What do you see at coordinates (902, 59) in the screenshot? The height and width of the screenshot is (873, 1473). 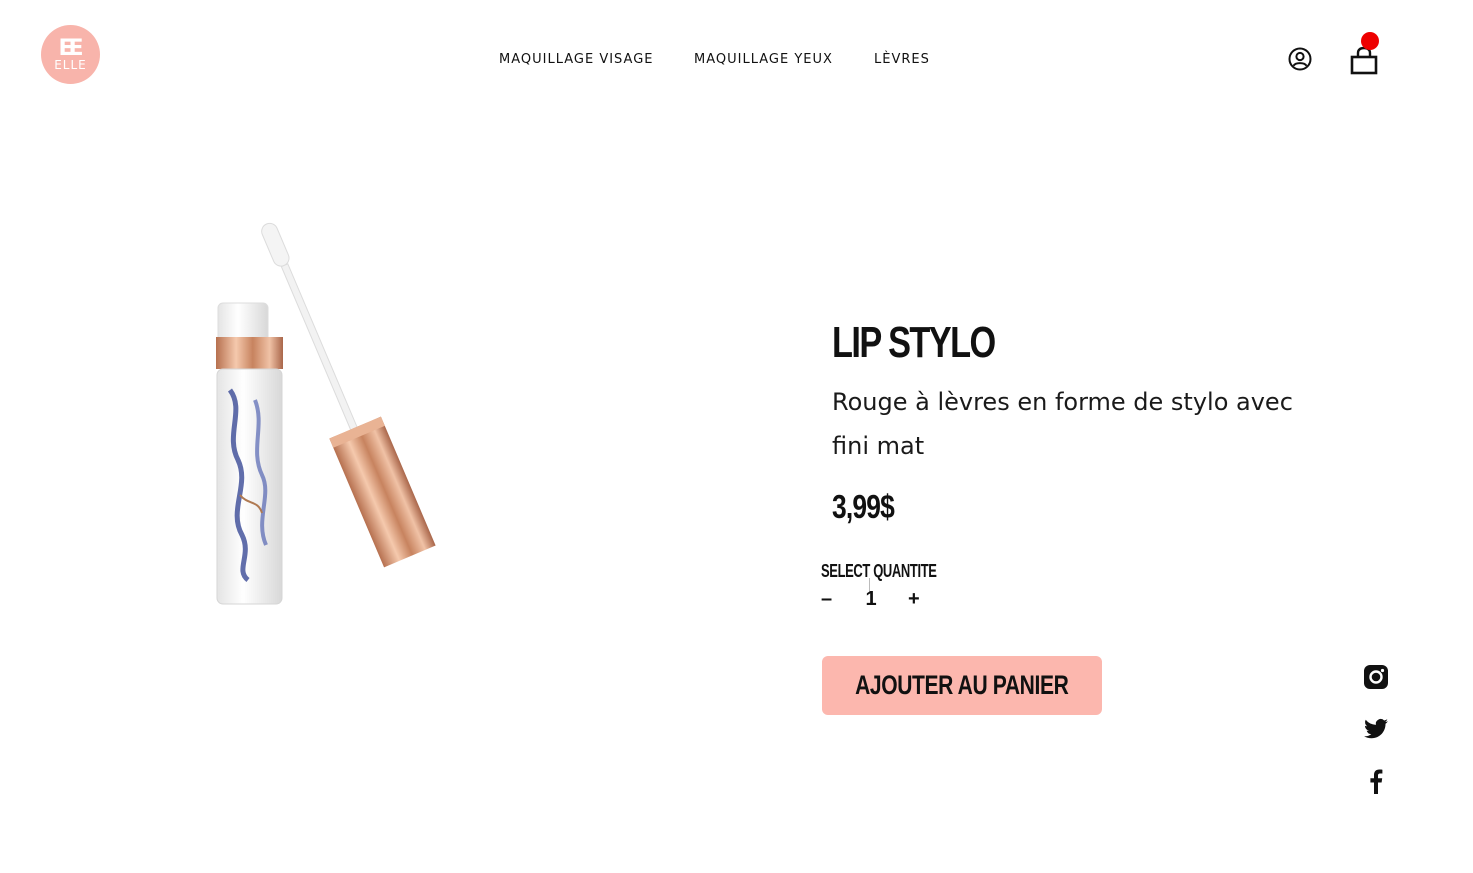 I see `nav-item-levres: LÈVRES` at bounding box center [902, 59].